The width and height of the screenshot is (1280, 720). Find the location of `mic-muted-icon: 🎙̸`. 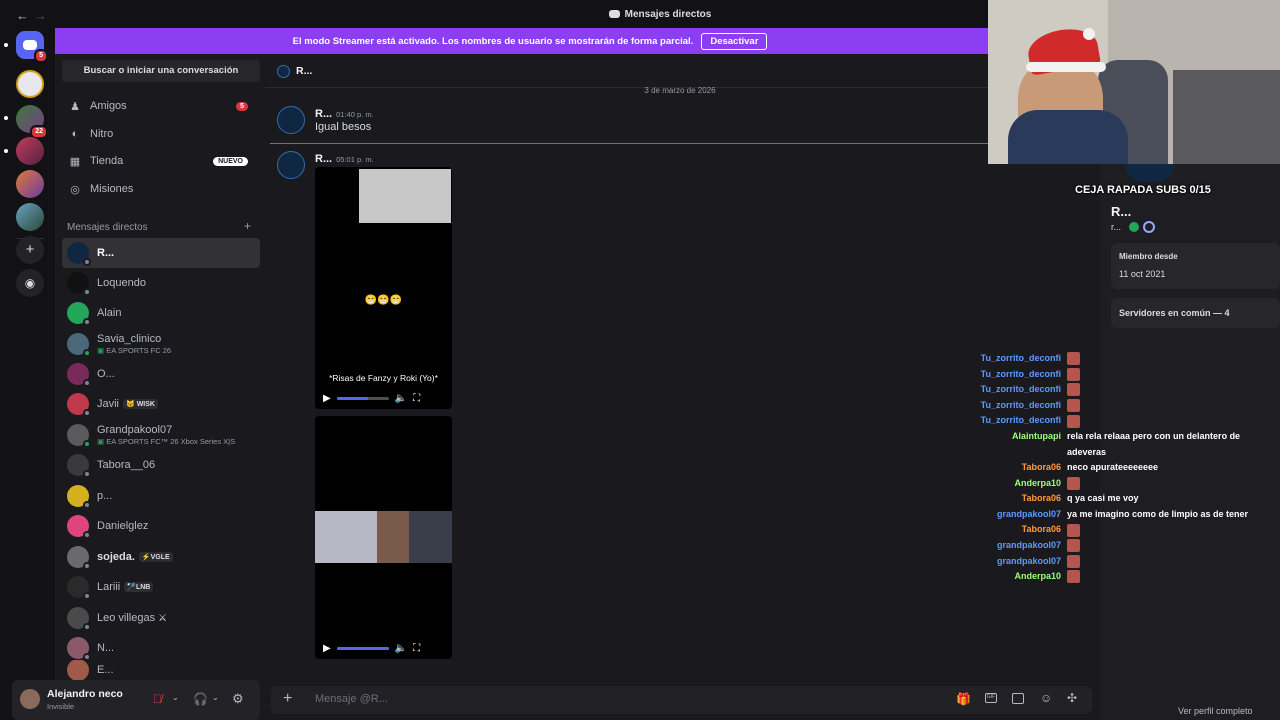

mic-muted-icon: 🎙̸ is located at coordinates (157, 699).